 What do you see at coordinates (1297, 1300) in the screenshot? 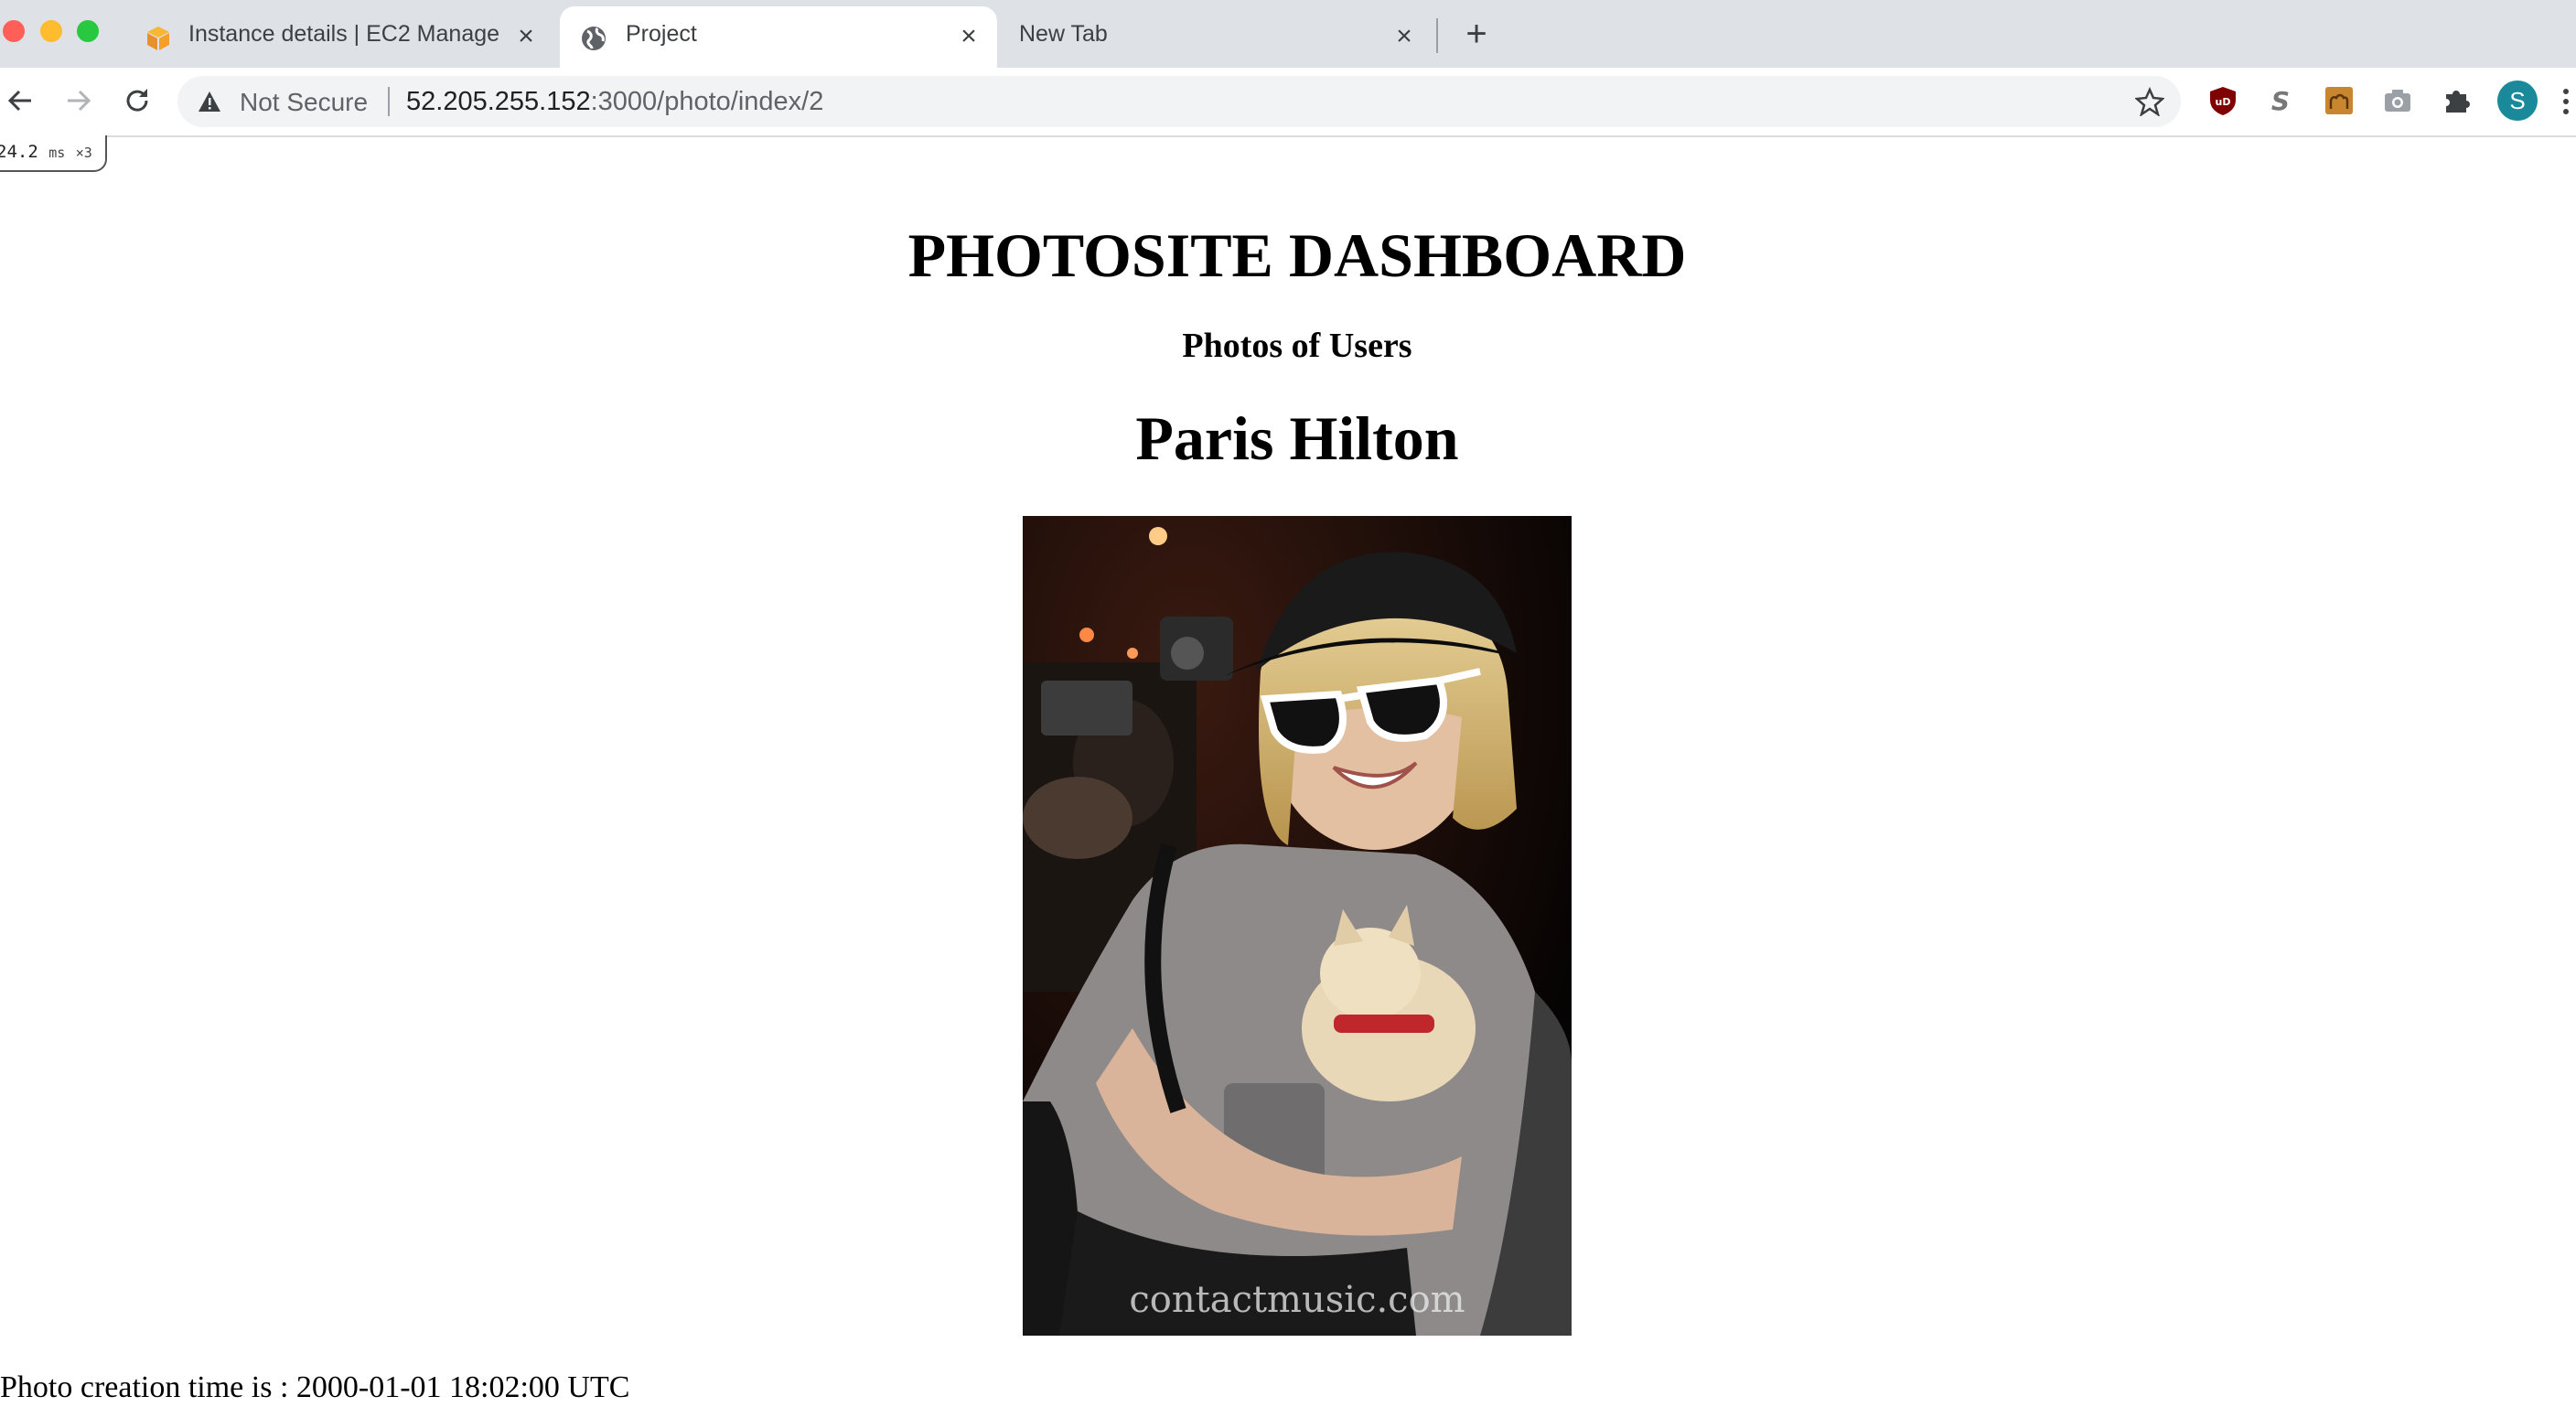
I see `photo-watermark: contactmusic.com` at bounding box center [1297, 1300].